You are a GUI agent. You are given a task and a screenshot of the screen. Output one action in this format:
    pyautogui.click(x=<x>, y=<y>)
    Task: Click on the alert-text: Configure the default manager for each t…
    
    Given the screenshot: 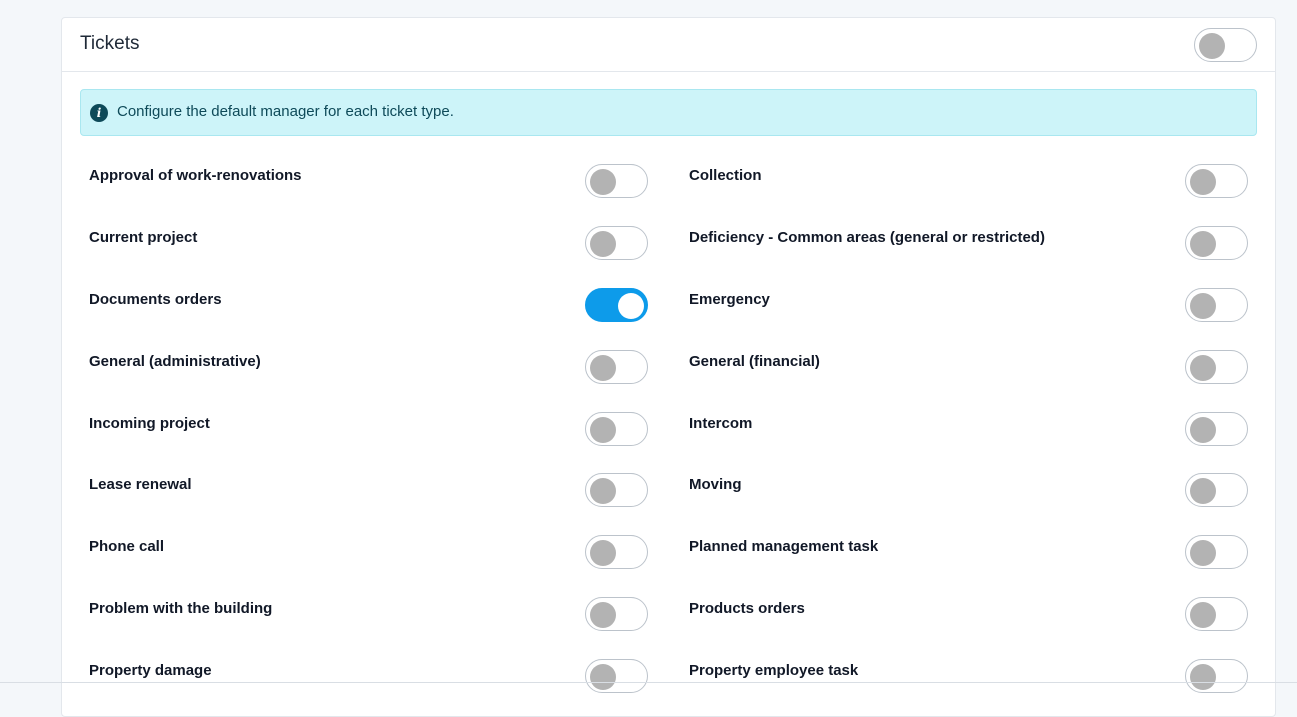 What is the action you would take?
    pyautogui.click(x=285, y=111)
    